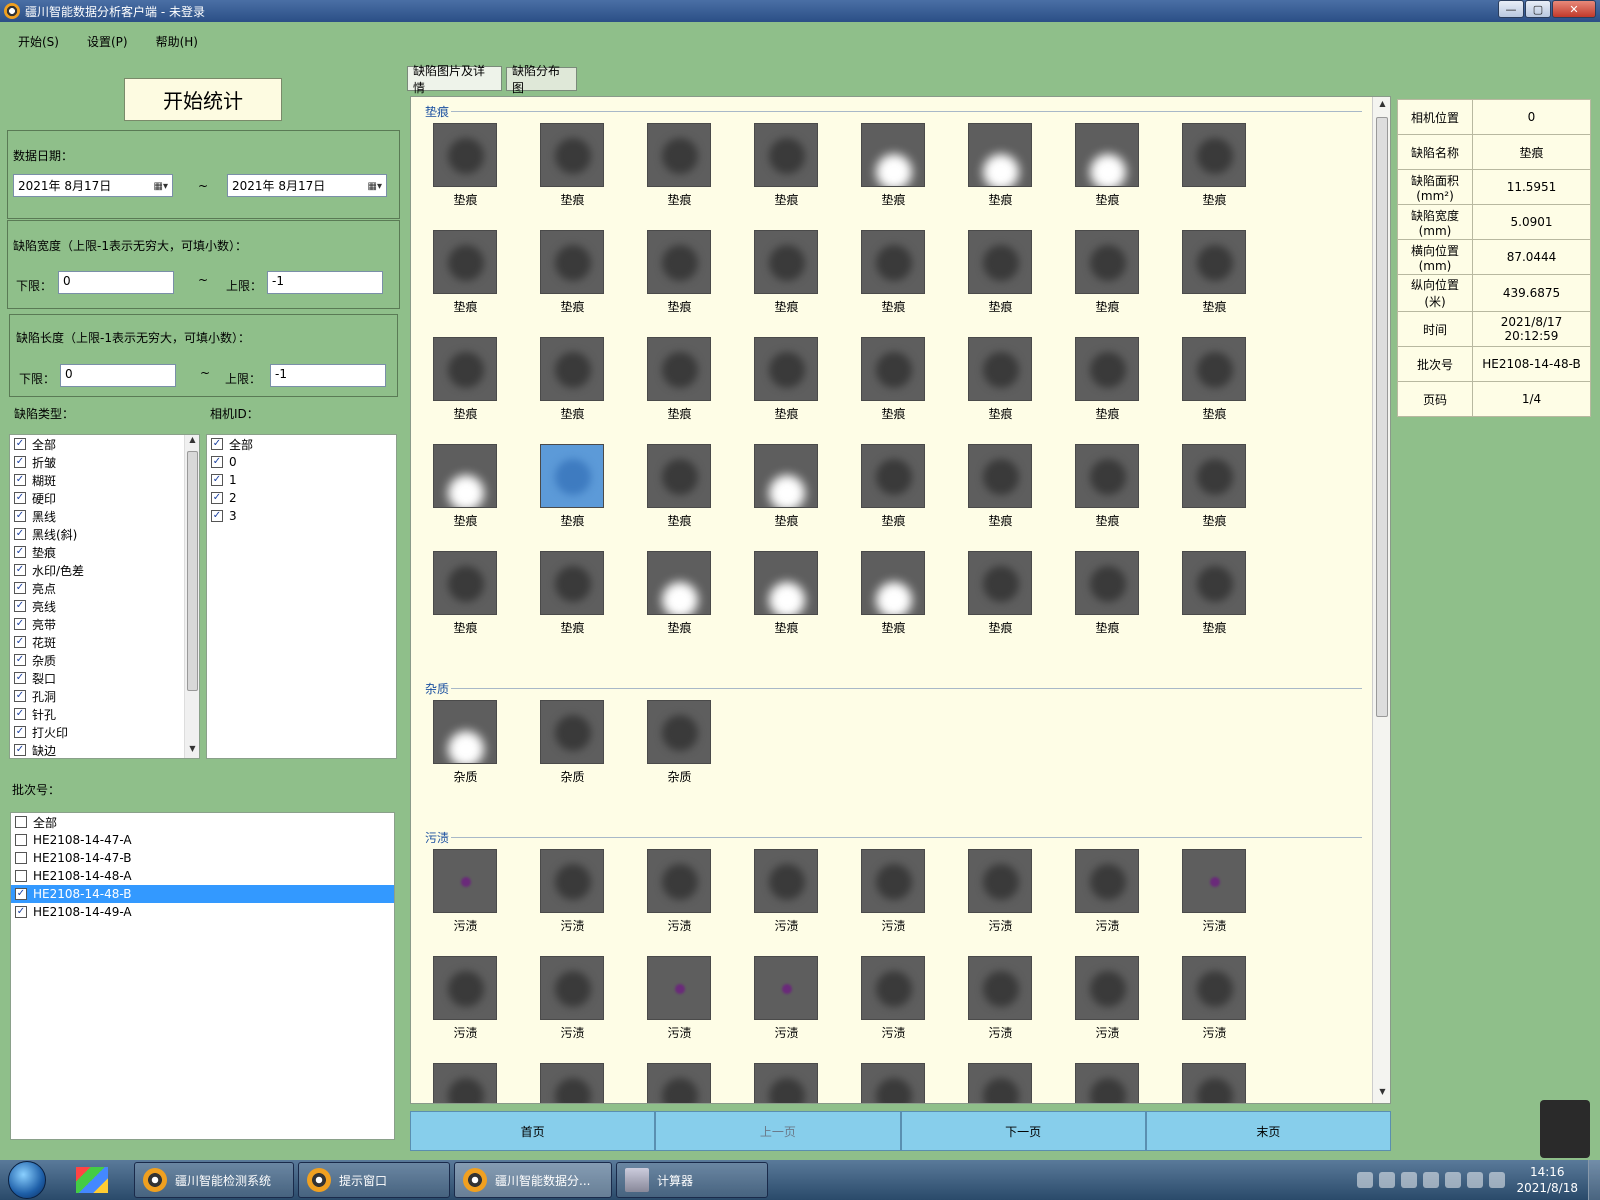 The image size is (1600, 1200). Describe the element at coordinates (1365, 1180) in the screenshot. I see `keyboard-icon` at that location.